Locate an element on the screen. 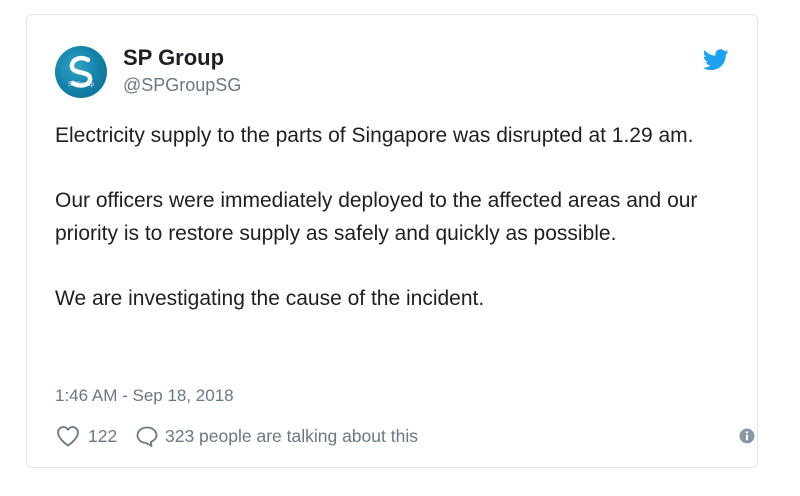  like-count: 122 is located at coordinates (102, 436).